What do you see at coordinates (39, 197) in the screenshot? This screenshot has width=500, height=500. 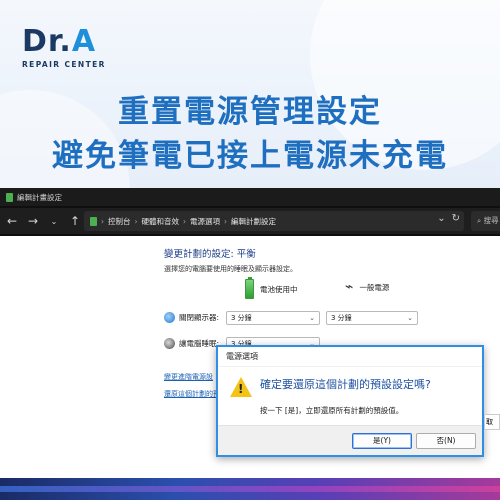 I see `window-title: 編輯計畫設定` at bounding box center [39, 197].